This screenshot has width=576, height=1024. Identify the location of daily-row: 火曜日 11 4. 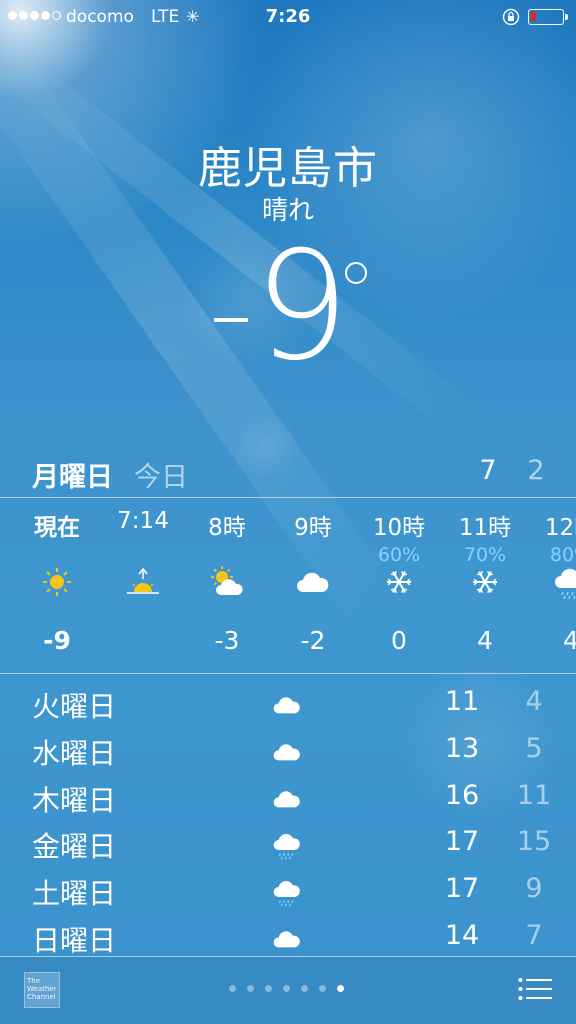
(288, 705).